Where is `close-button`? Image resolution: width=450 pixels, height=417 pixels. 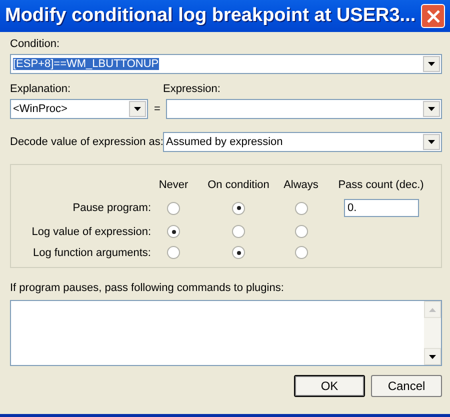
close-button is located at coordinates (433, 16).